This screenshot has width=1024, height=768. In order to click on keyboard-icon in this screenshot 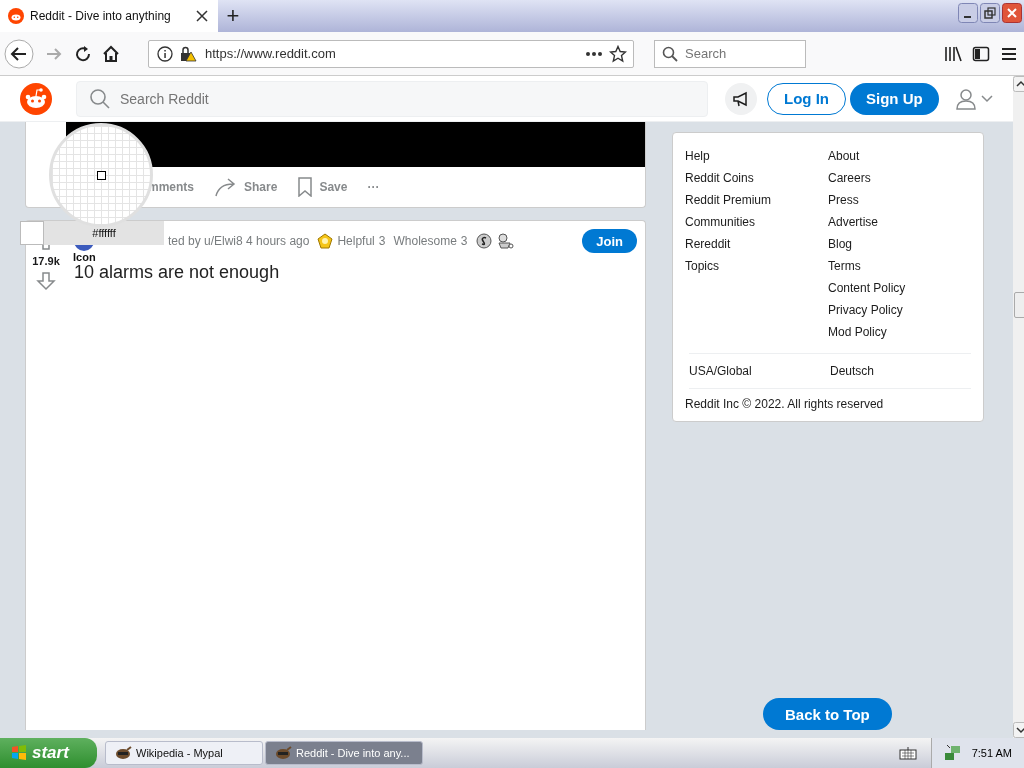, I will do `click(907, 753)`.